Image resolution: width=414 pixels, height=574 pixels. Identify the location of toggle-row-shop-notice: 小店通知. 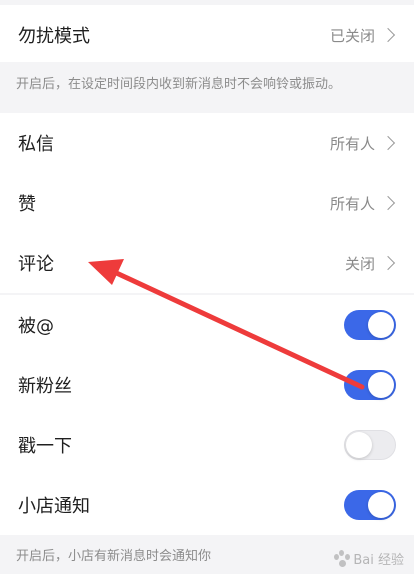
(207, 505).